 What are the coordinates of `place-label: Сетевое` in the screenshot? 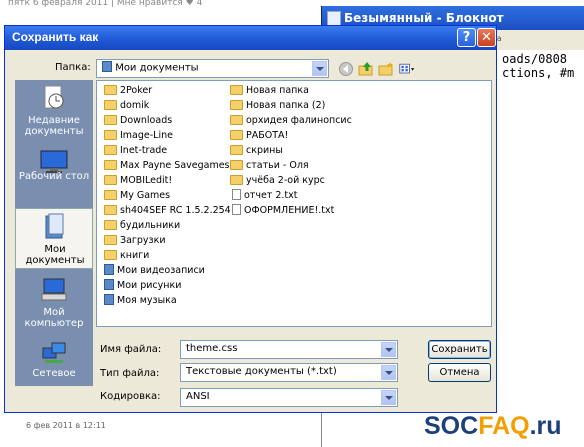 It's located at (54, 373).